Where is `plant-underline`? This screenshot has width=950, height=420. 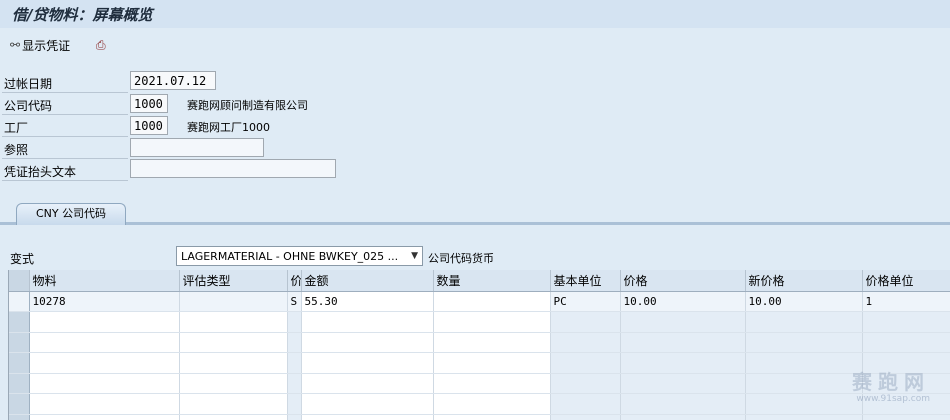
plant-underline is located at coordinates (65, 136).